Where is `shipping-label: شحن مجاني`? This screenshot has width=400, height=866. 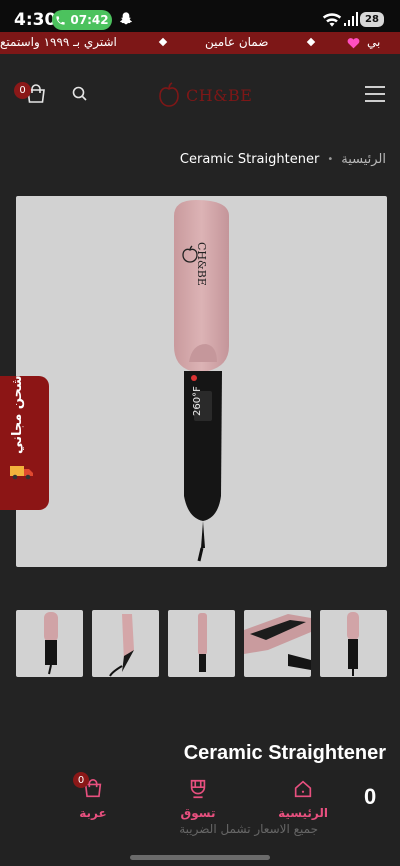
shipping-label: شحن مجاني is located at coordinates (17, 414).